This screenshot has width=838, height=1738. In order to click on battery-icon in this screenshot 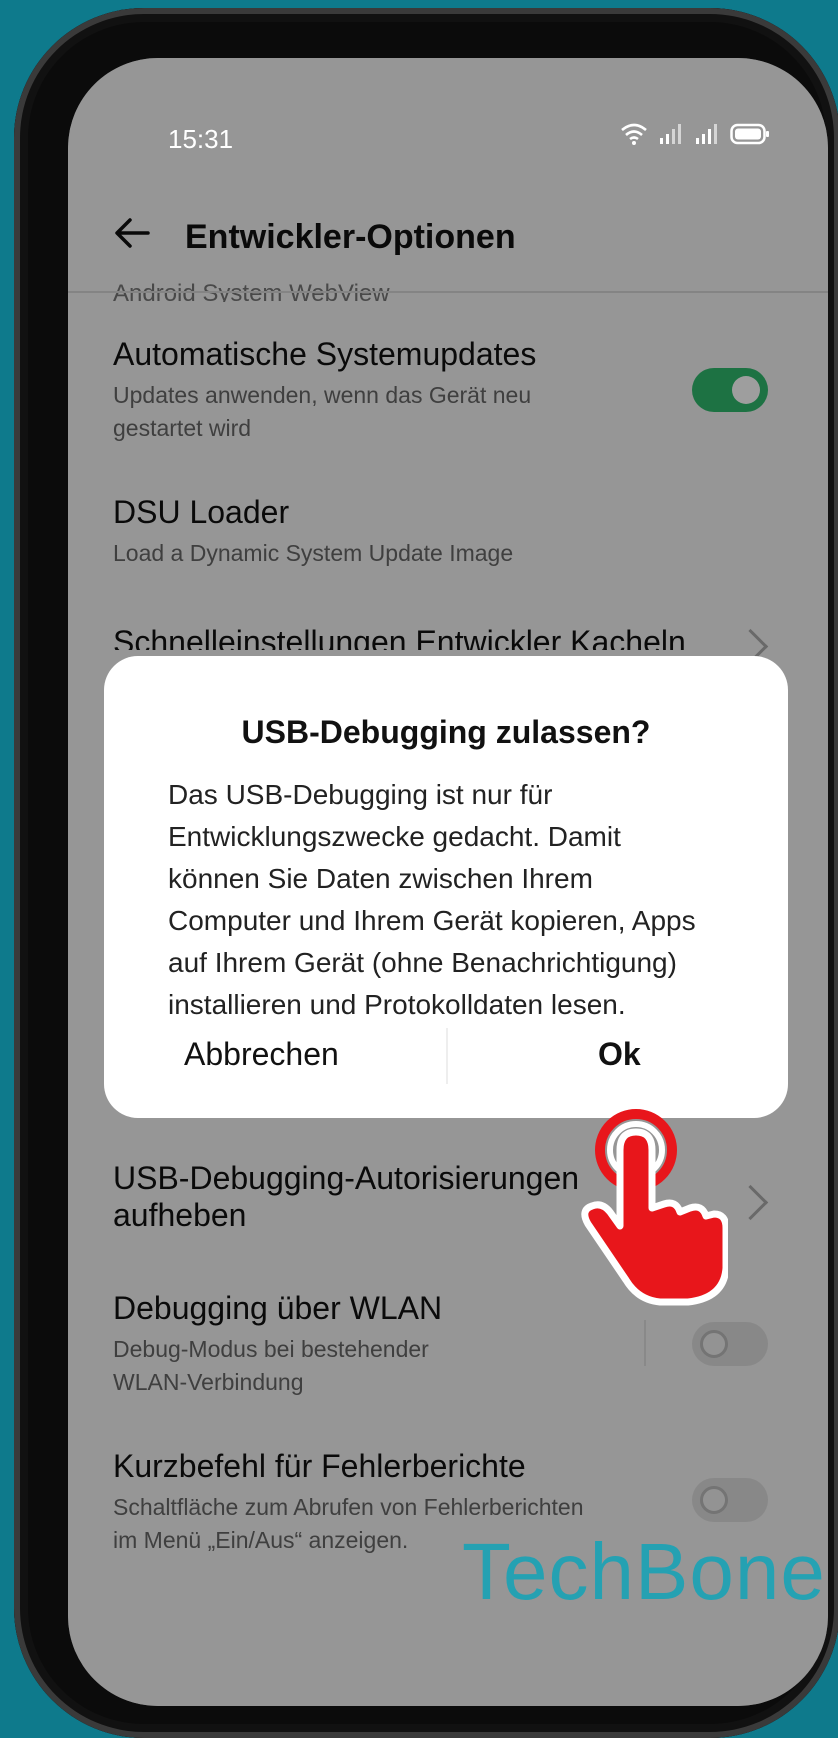, I will do `click(749, 134)`.